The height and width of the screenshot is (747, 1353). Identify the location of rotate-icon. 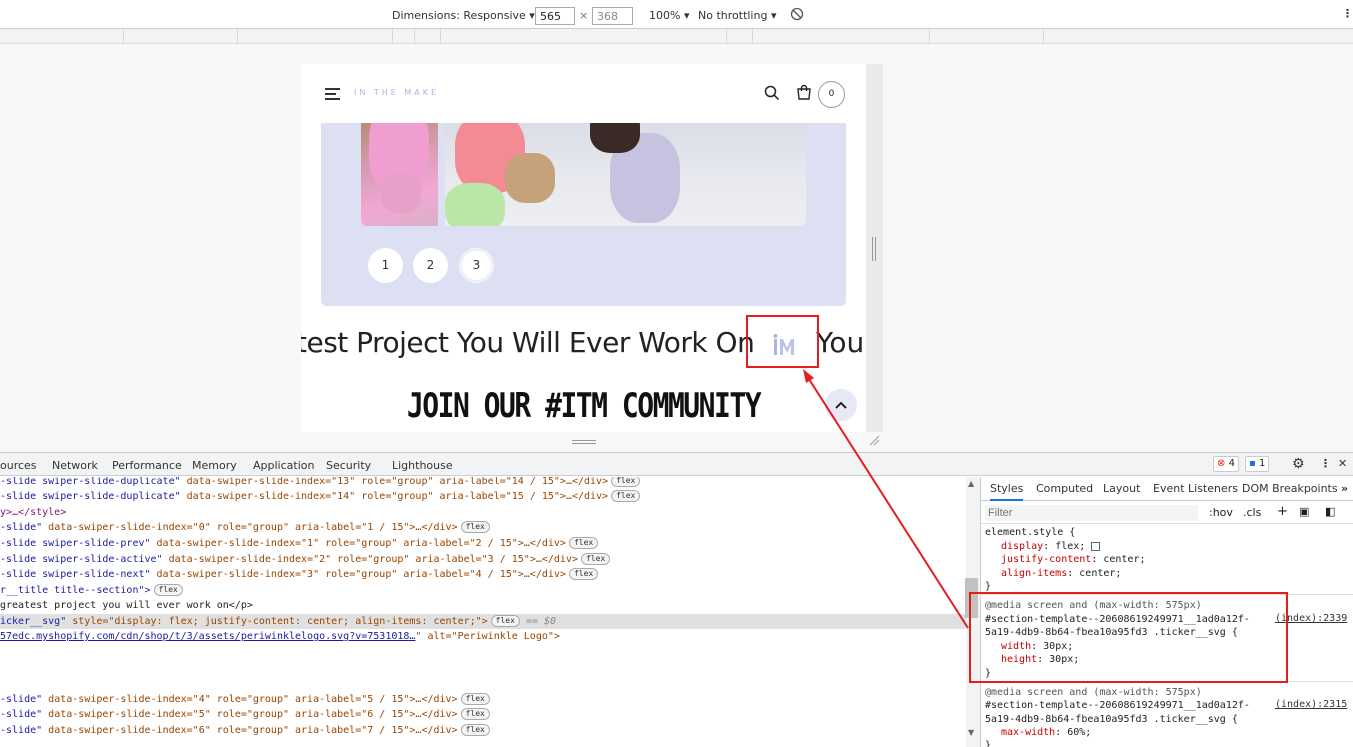
(797, 15).